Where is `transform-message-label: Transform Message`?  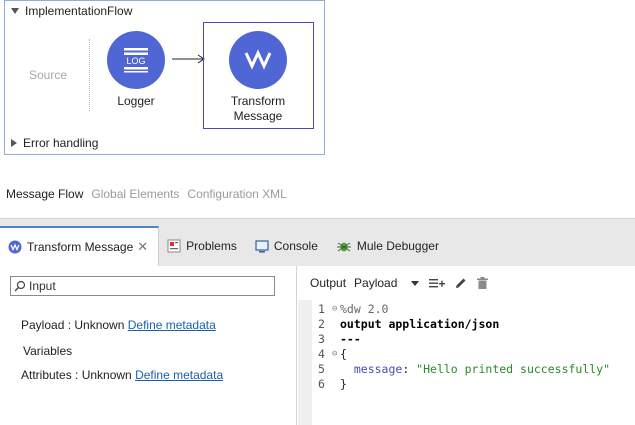
transform-message-label: Transform Message is located at coordinates (258, 109).